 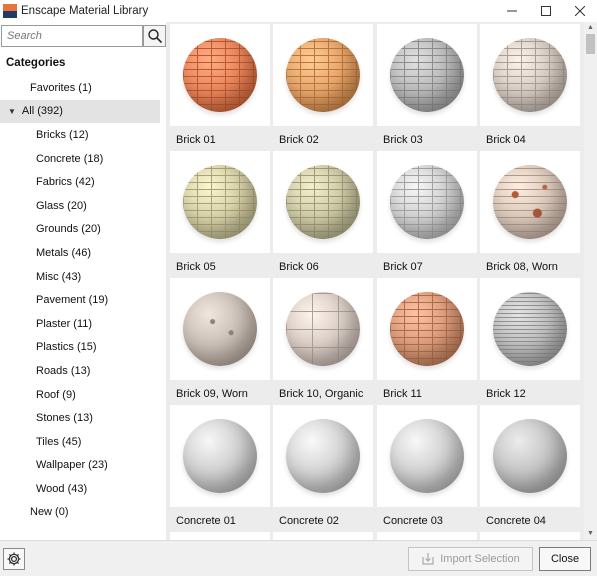 I want to click on category-stones: Stones (13), so click(x=83, y=418).